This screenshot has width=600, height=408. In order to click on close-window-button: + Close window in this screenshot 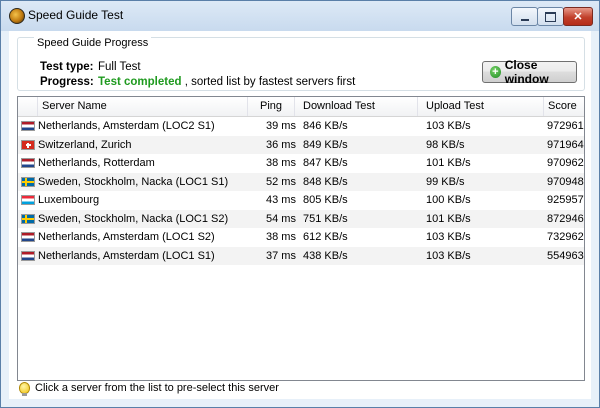, I will do `click(529, 72)`.